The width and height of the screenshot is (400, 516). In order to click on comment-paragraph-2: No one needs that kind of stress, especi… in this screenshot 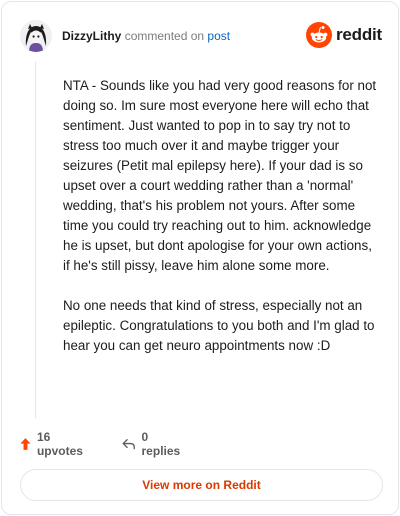, I will do `click(219, 325)`.